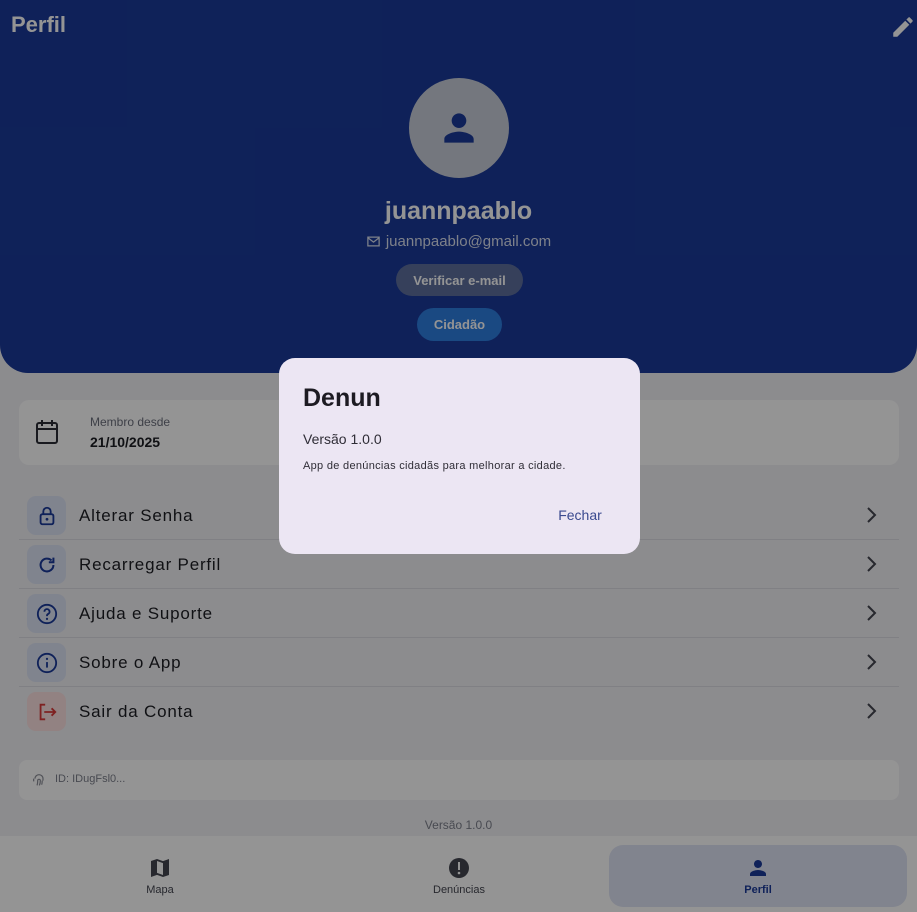 The height and width of the screenshot is (912, 917). Describe the element at coordinates (342, 398) in the screenshot. I see `dialog-title: Denun` at that location.